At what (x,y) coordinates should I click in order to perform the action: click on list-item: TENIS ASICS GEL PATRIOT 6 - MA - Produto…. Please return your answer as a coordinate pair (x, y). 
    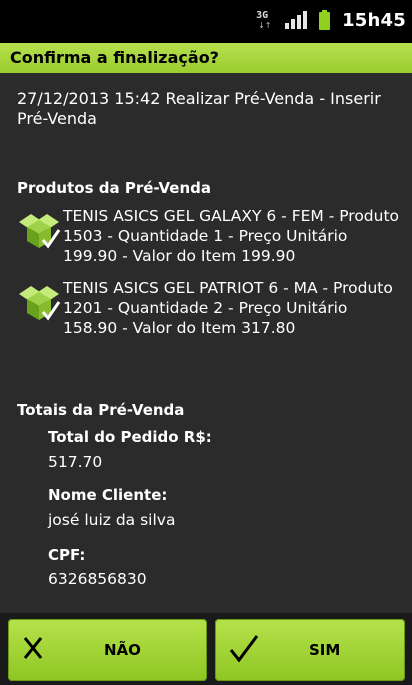
    Looking at the image, I should click on (212, 310).